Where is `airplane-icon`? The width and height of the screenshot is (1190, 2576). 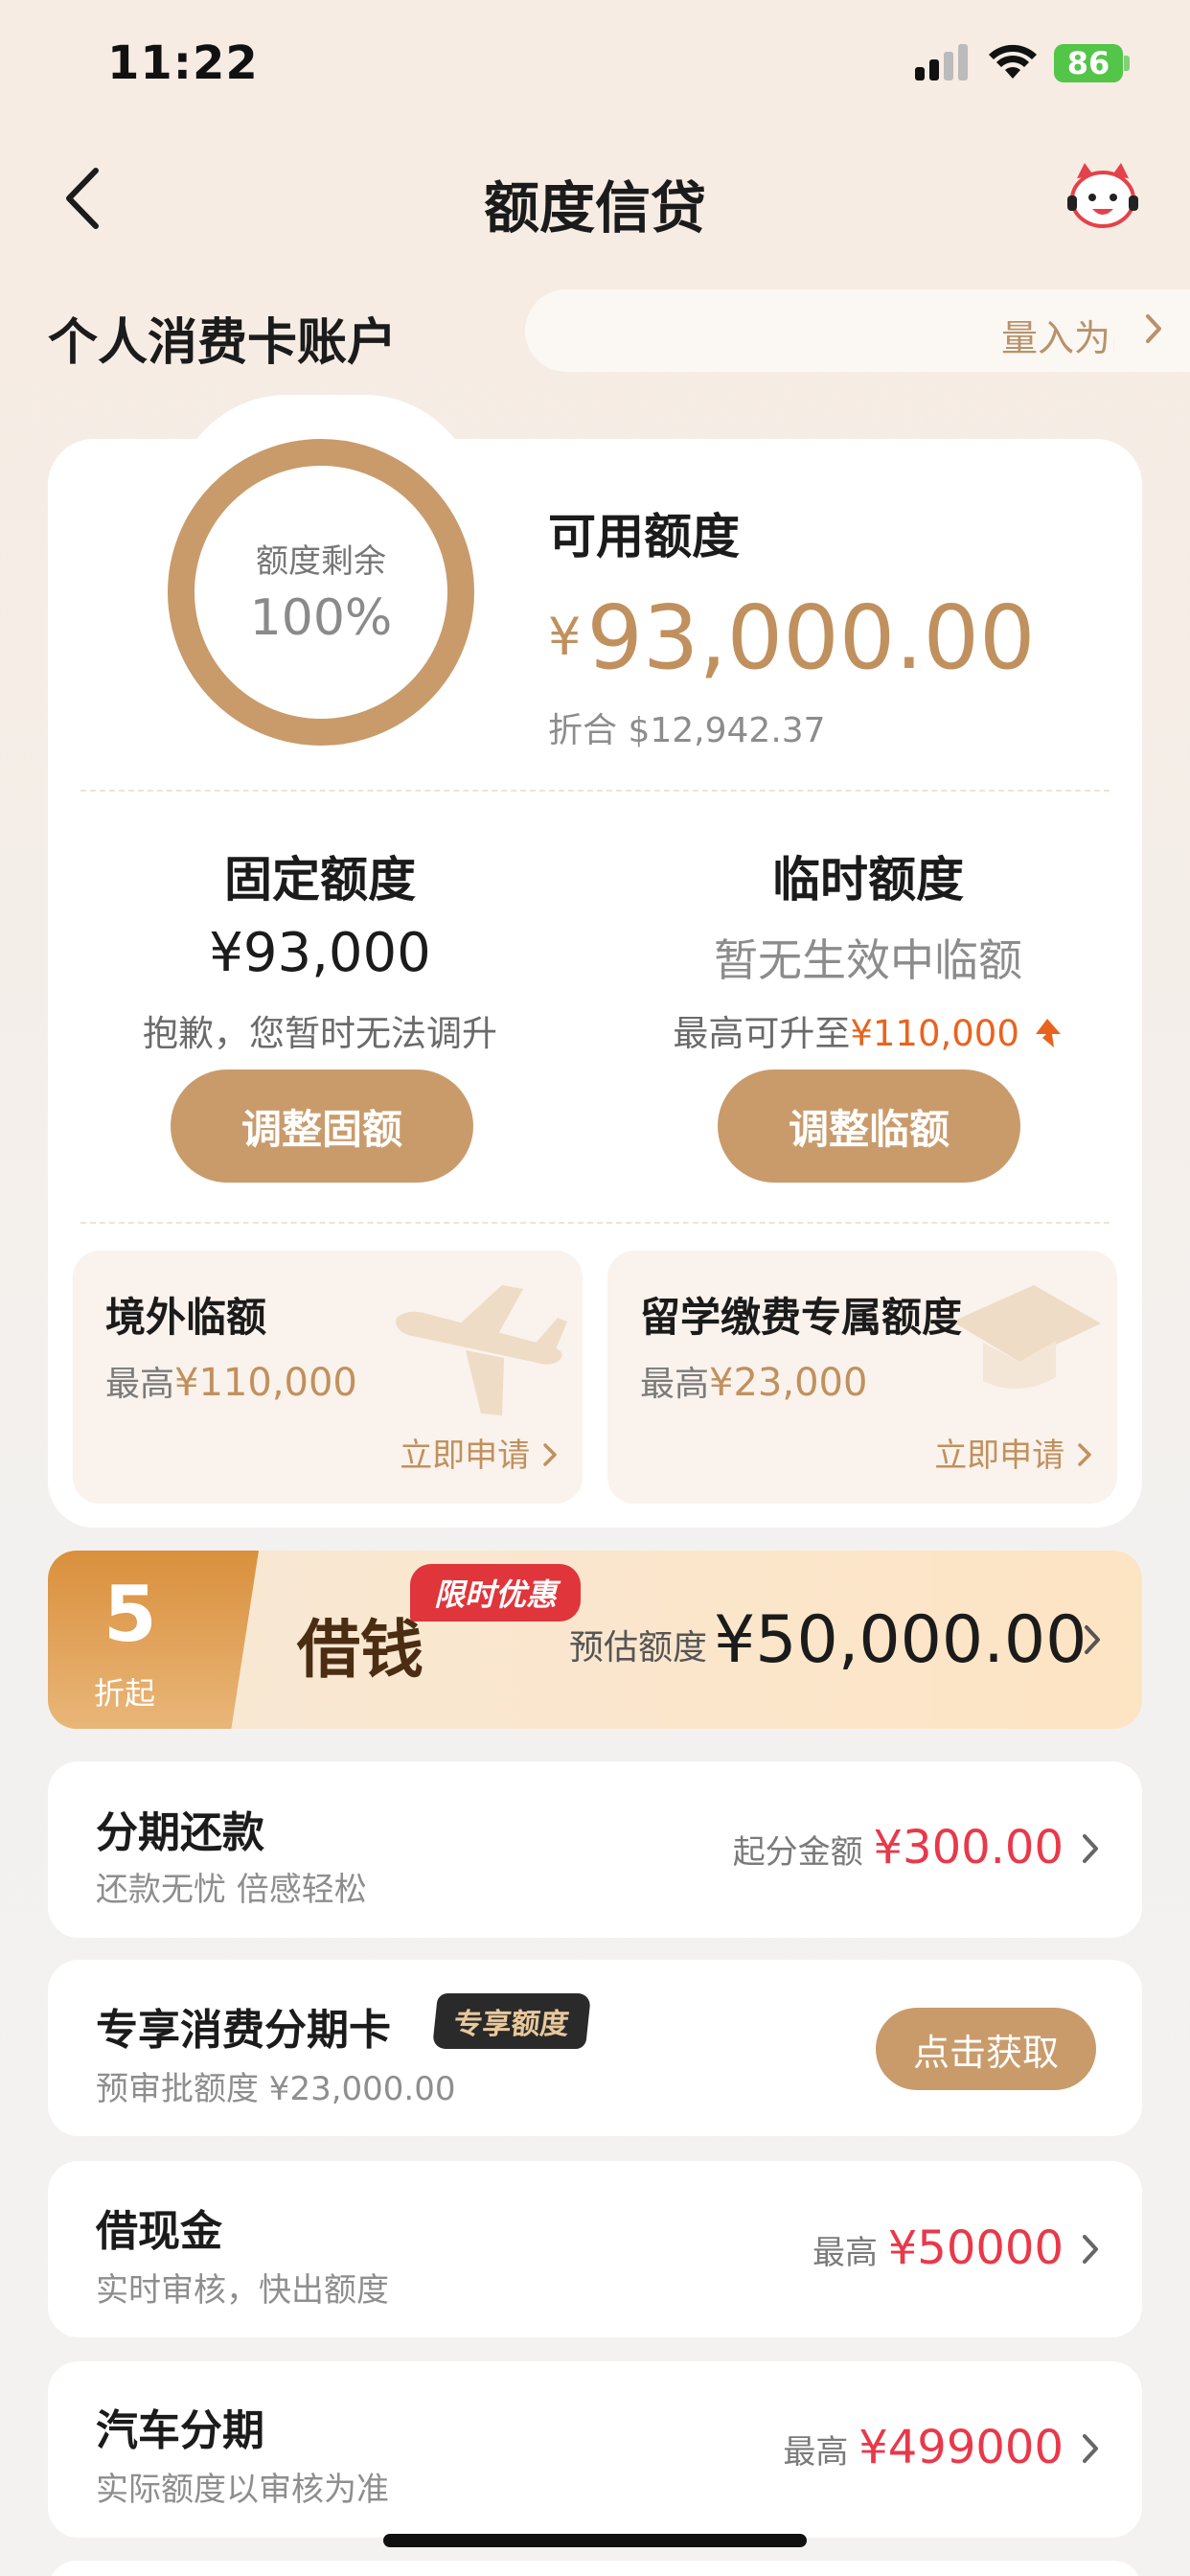 airplane-icon is located at coordinates (482, 1350).